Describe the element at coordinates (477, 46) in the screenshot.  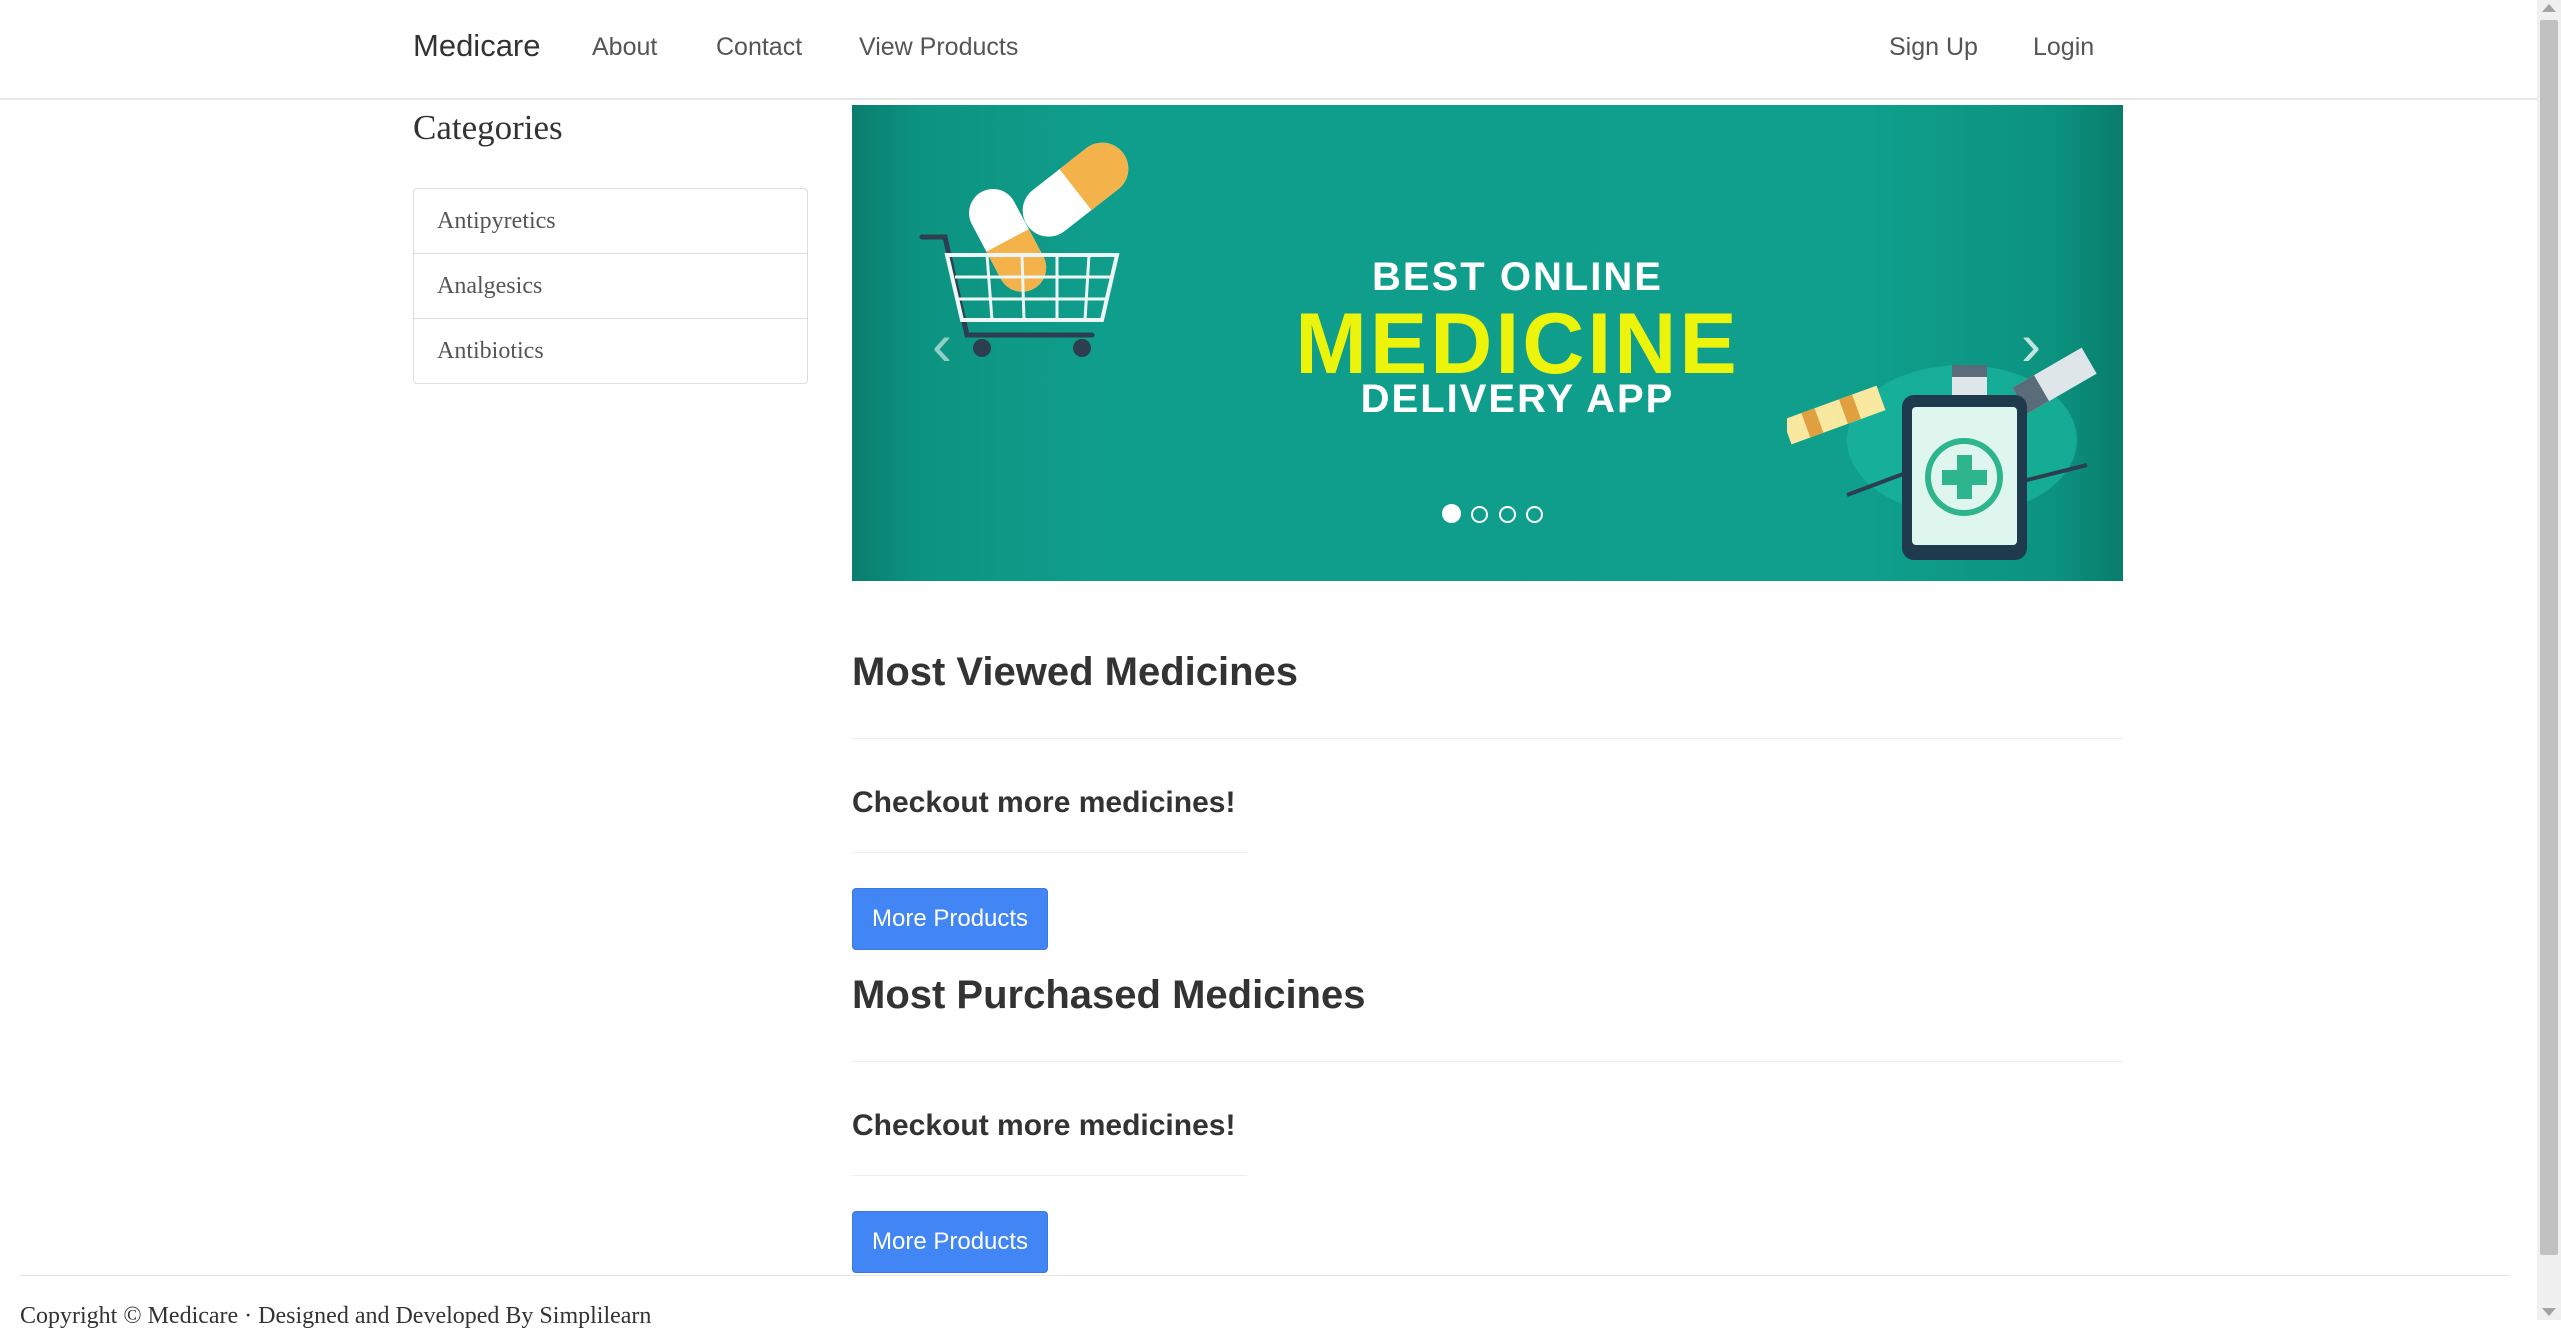
I see `brand-logo: Medicare` at that location.